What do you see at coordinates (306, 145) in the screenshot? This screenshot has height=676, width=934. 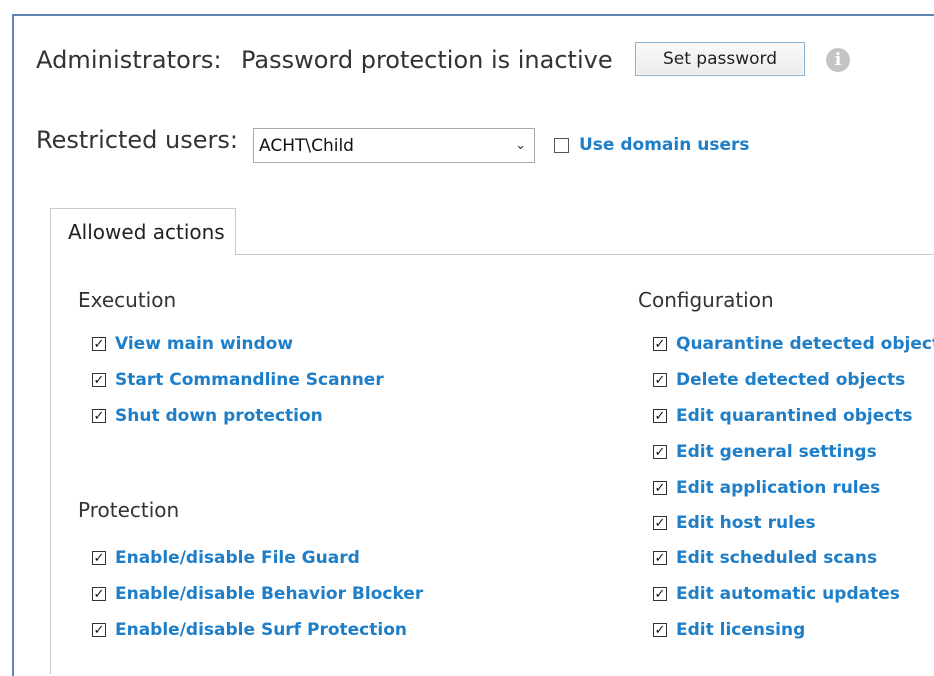 I see `selected-user-value: ACHT\Child` at bounding box center [306, 145].